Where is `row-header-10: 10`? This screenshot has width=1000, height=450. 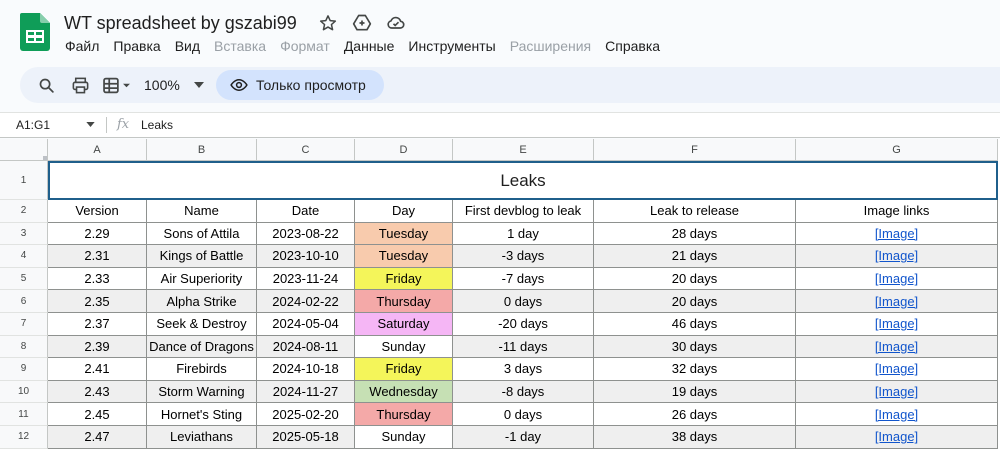
row-header-10: 10 is located at coordinates (24, 392).